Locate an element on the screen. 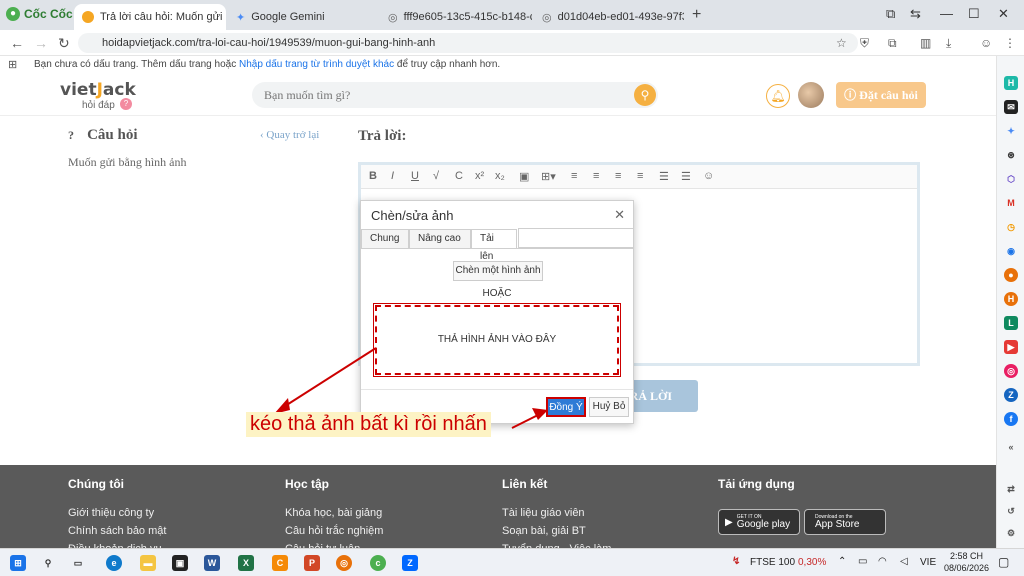  bell-icon: 🔔︎ is located at coordinates (778, 96).